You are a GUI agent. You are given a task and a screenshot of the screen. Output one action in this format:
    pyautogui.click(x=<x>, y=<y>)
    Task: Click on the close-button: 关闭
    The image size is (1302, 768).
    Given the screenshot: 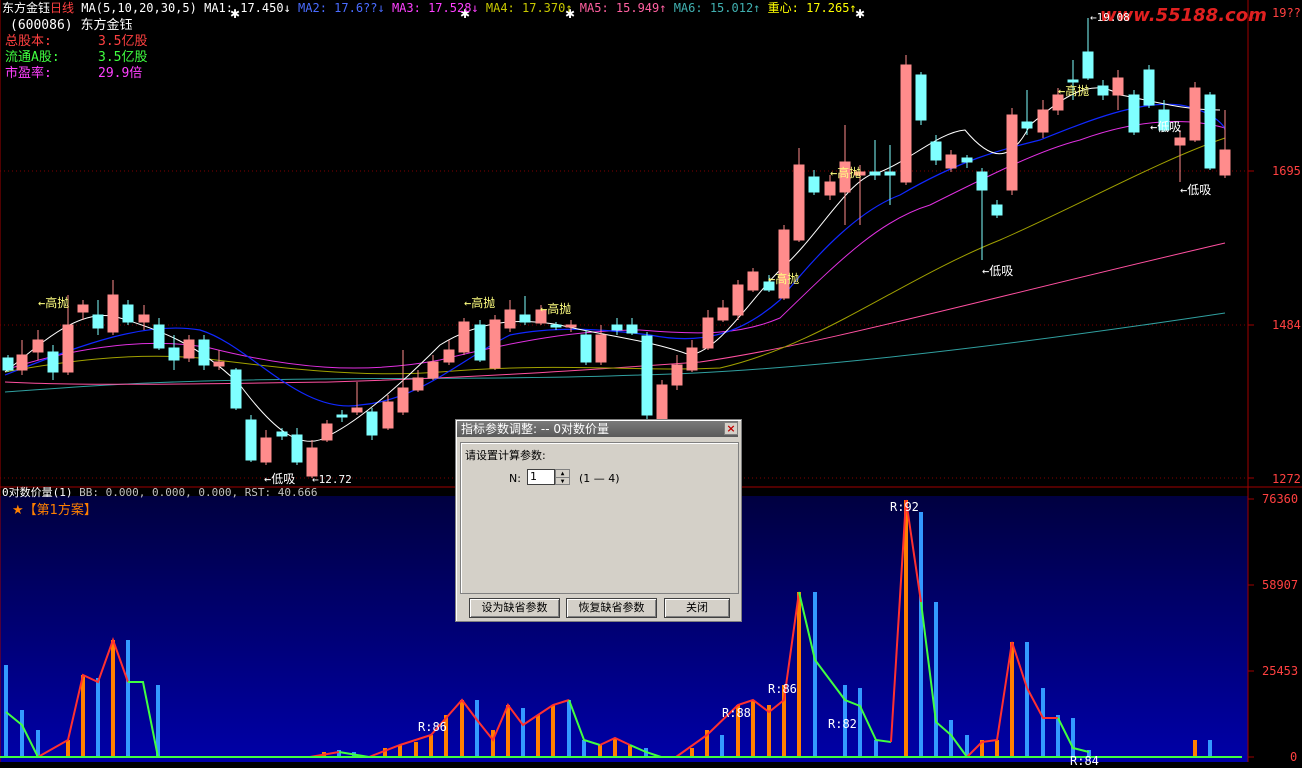 What is the action you would take?
    pyautogui.click(x=697, y=608)
    